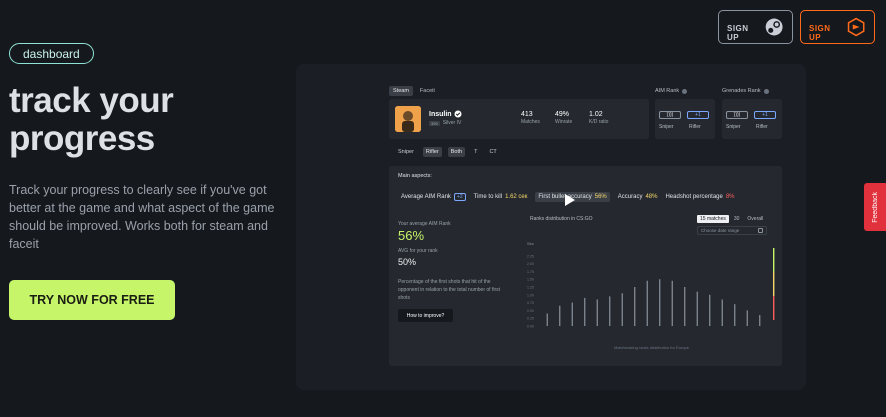  What do you see at coordinates (600, 197) in the screenshot?
I see `aspect-fba-value: 56%` at bounding box center [600, 197].